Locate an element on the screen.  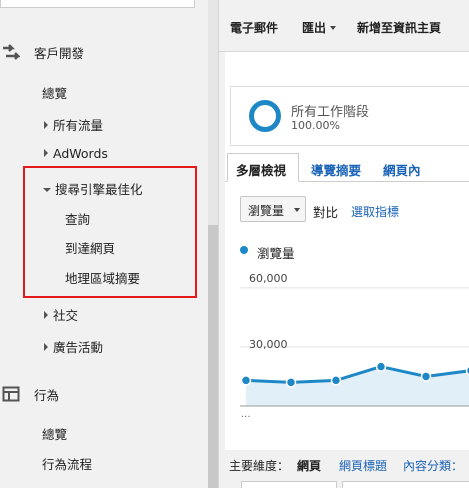
seo-highlight-box is located at coordinates (110, 232).